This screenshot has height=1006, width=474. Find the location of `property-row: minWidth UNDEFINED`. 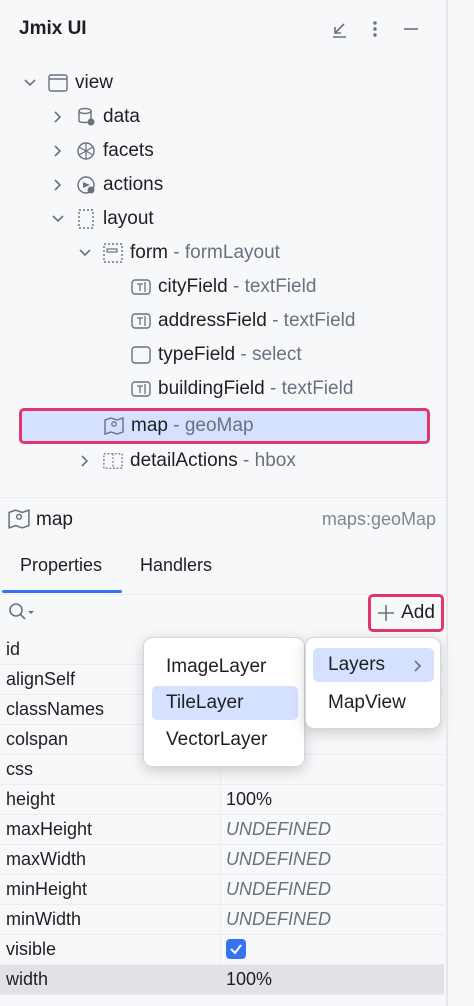

property-row: minWidth UNDEFINED is located at coordinates (222, 920).